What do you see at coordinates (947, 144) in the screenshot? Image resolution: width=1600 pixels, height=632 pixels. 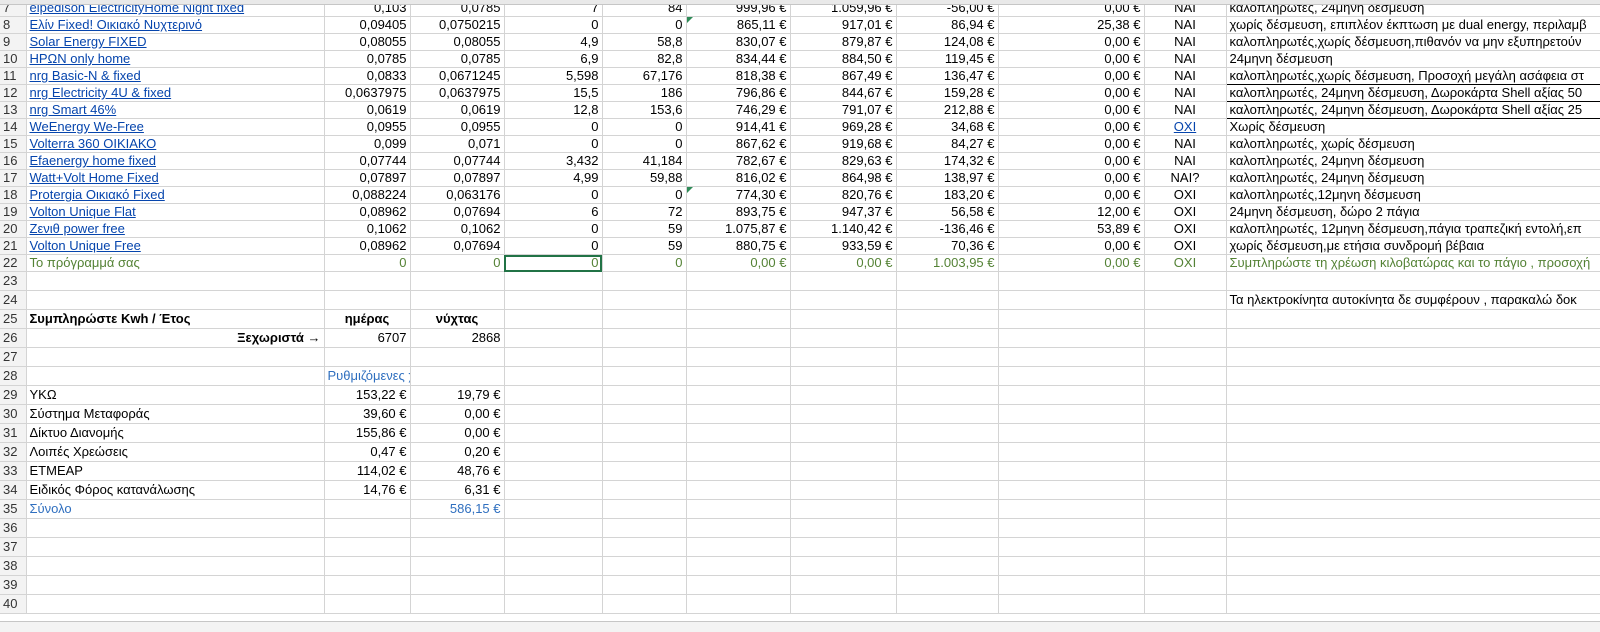 I see `cell: 84,27 €` at bounding box center [947, 144].